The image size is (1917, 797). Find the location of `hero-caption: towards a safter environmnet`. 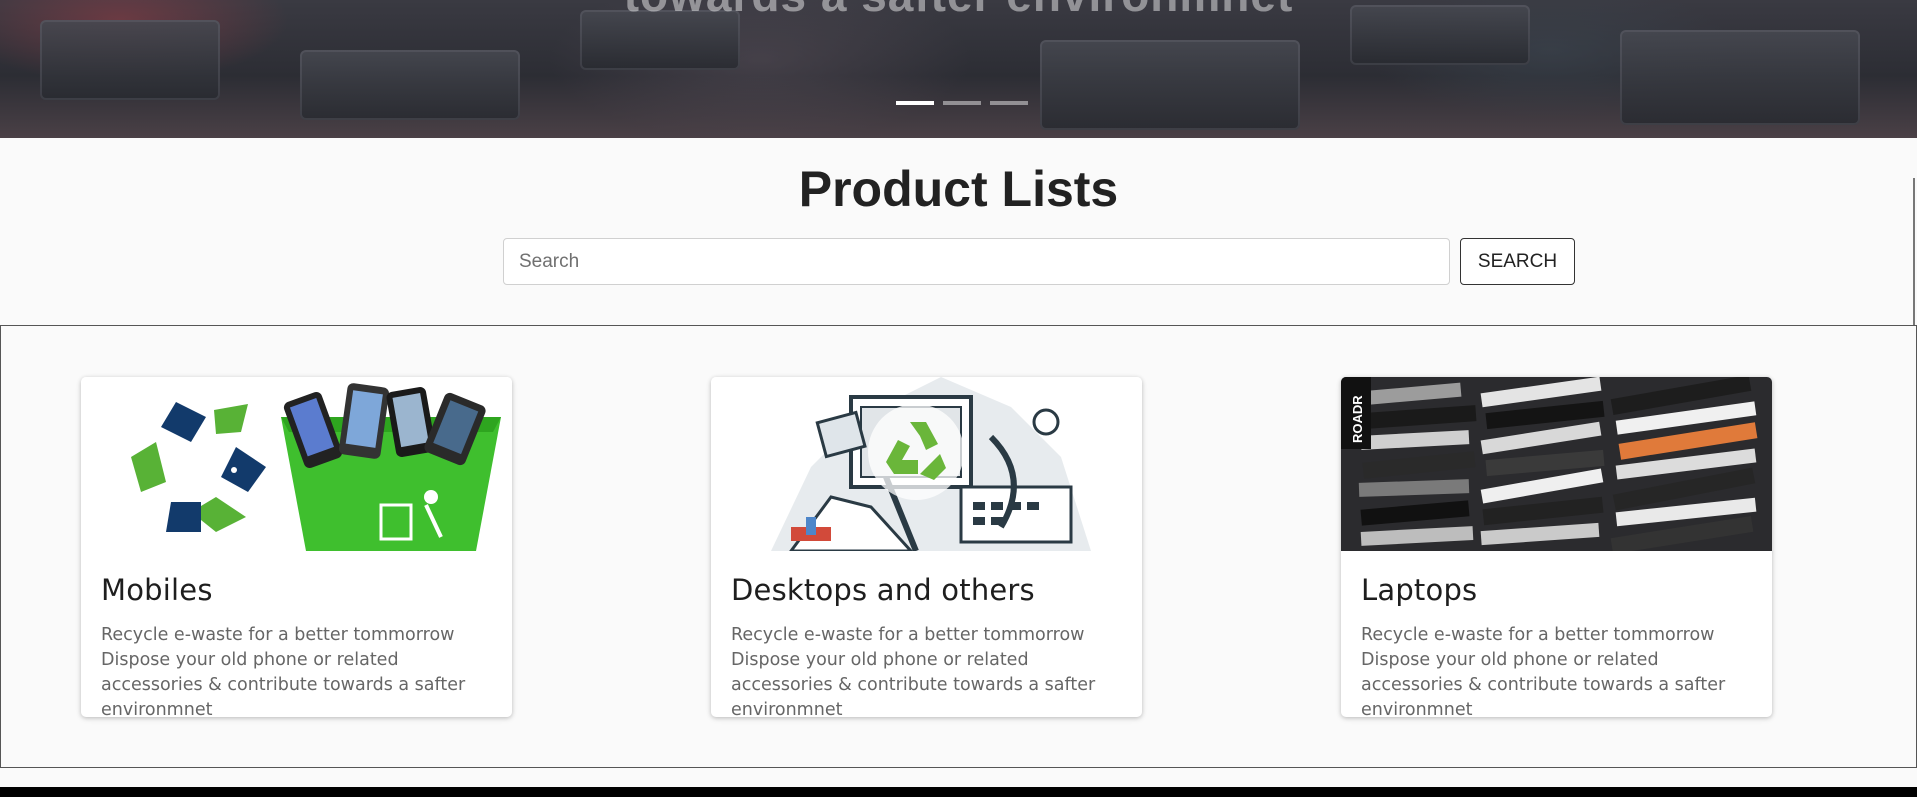

hero-caption: towards a safter environmnet is located at coordinates (958, 11).